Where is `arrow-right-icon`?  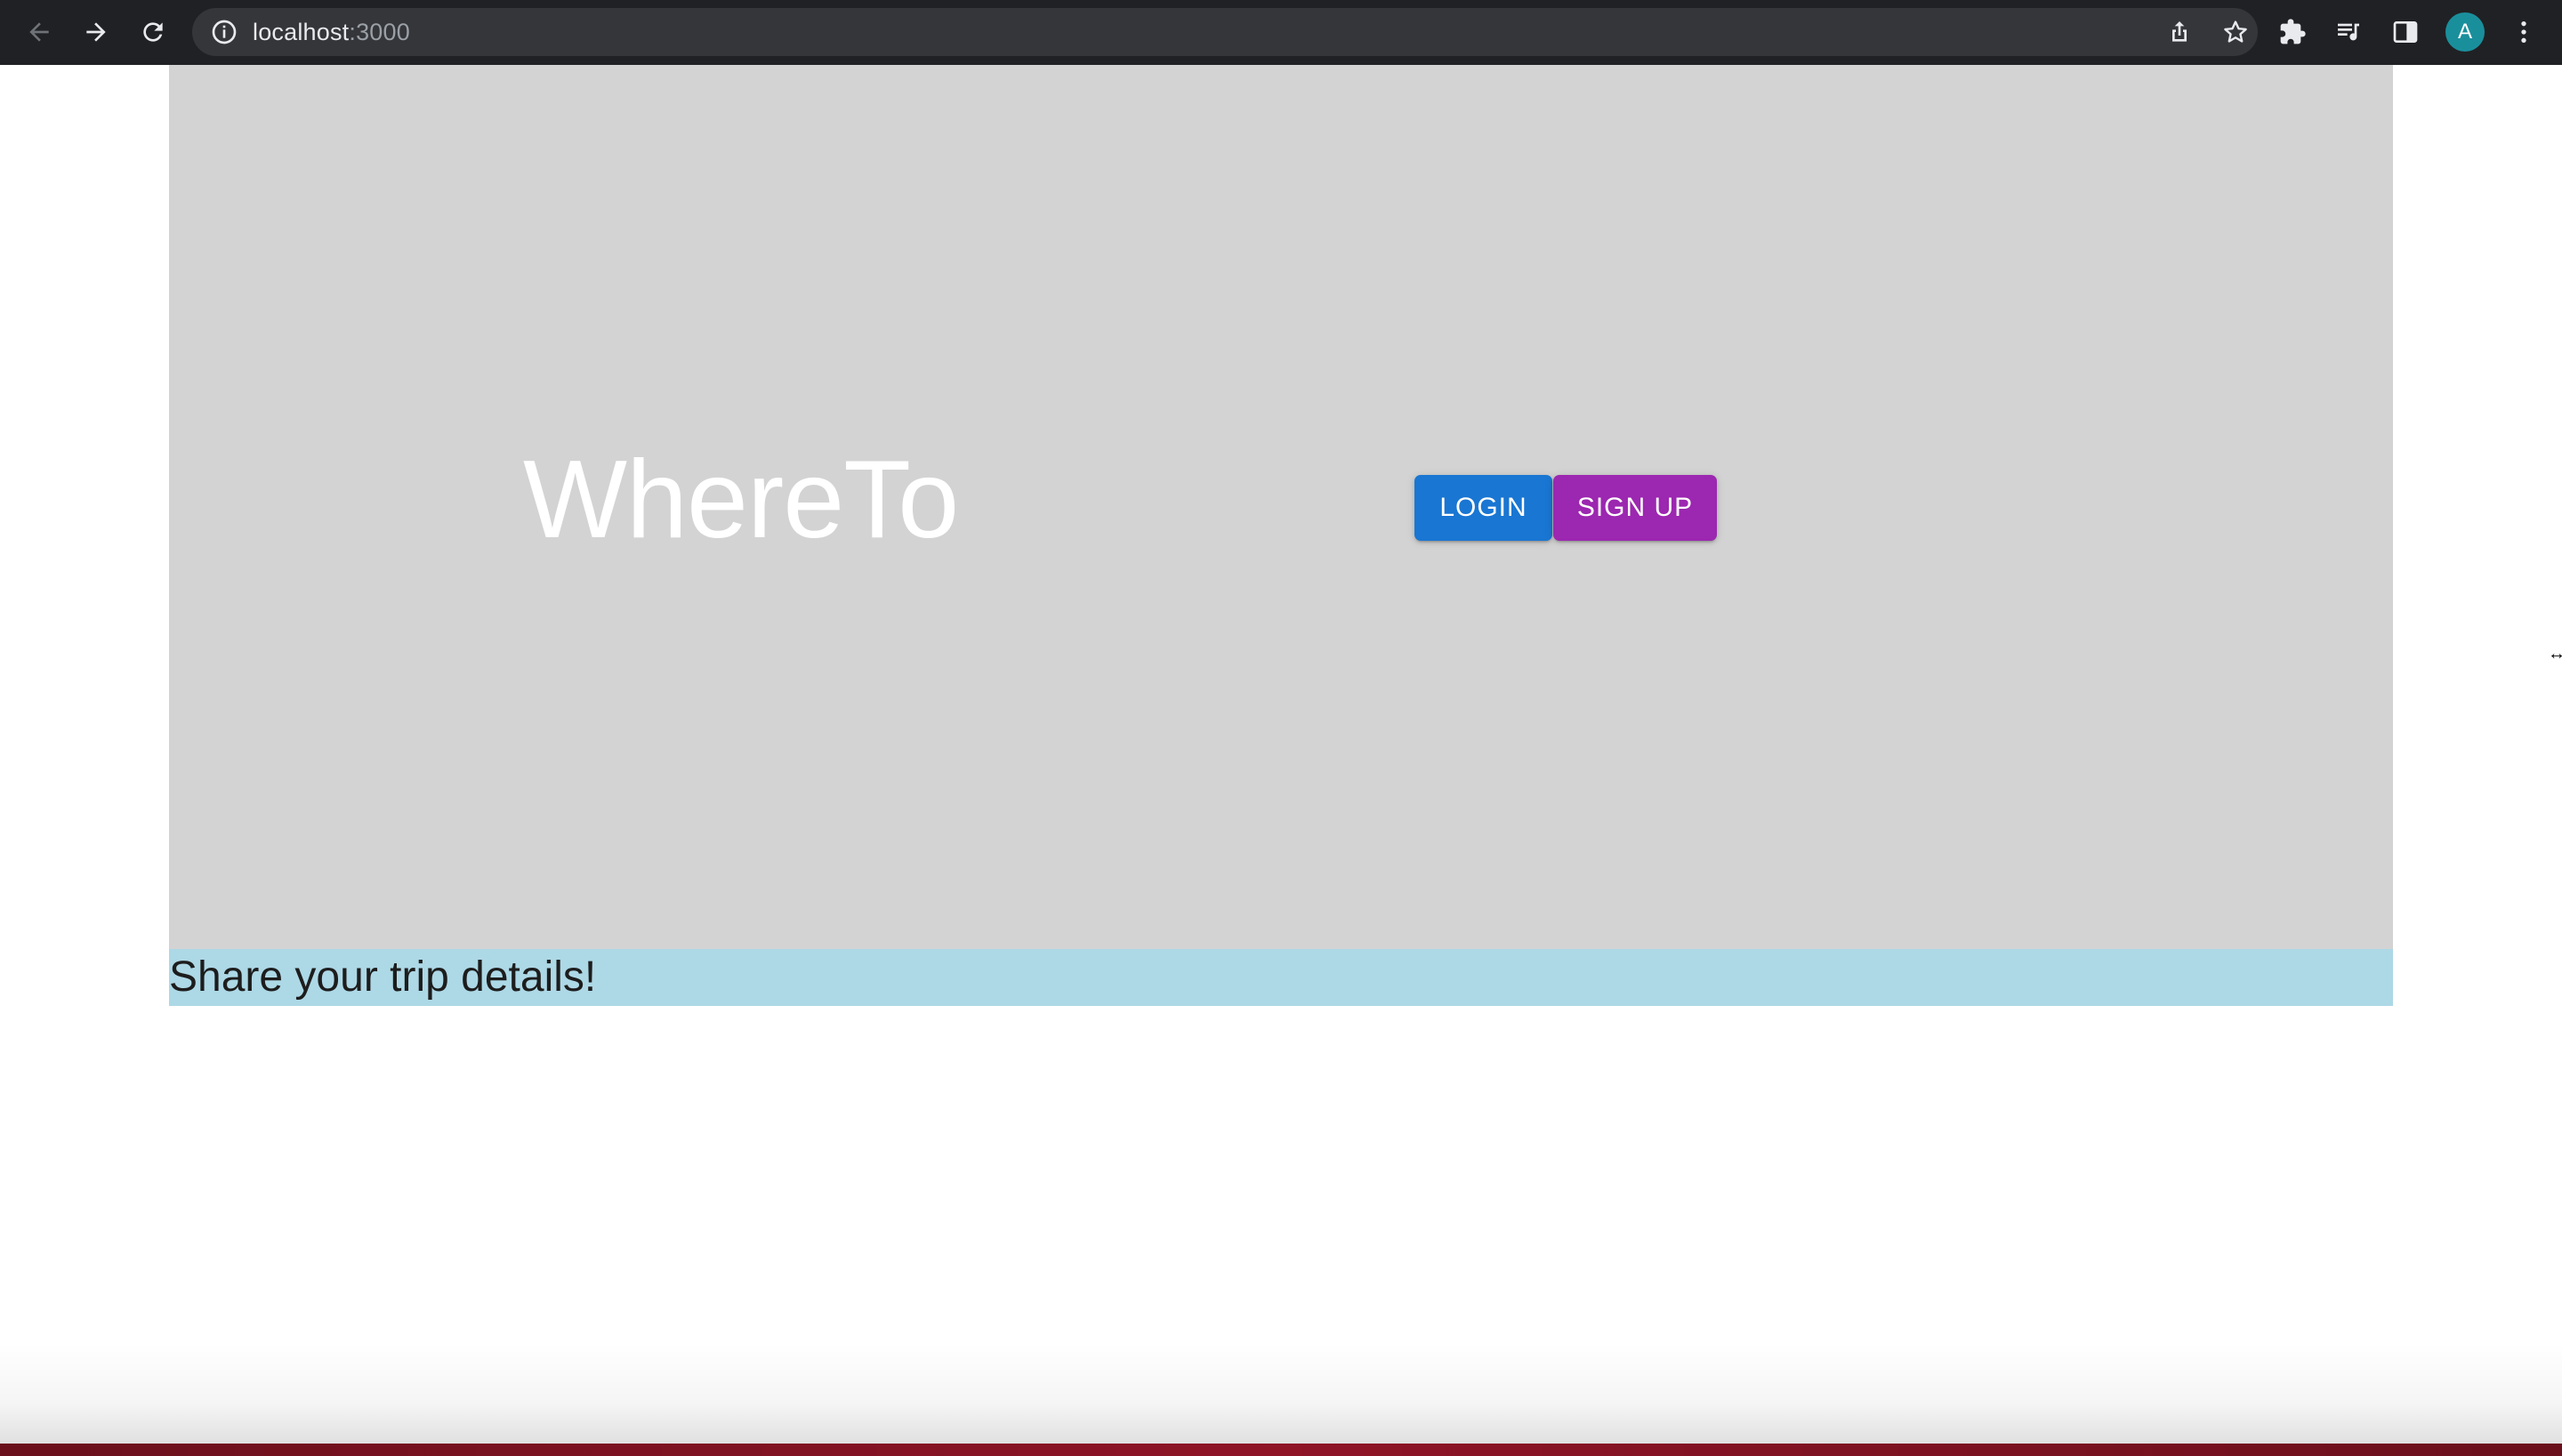 arrow-right-icon is located at coordinates (96, 32).